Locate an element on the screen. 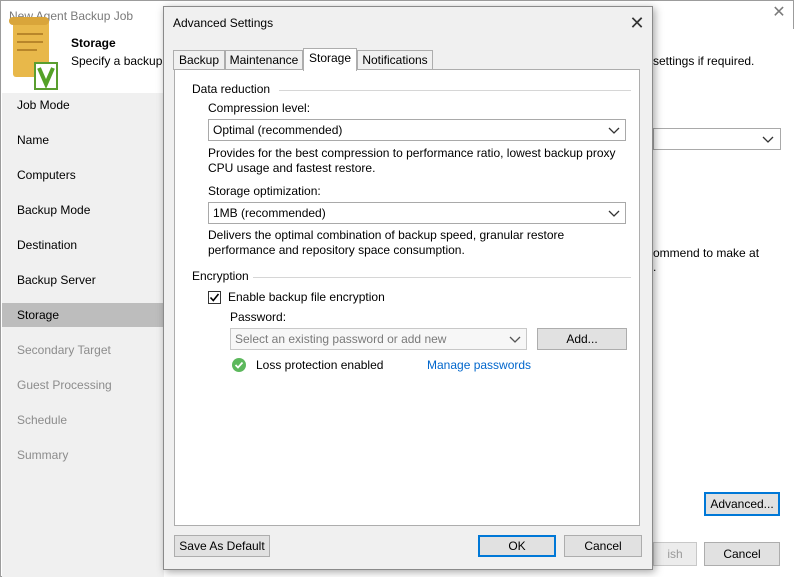 Image resolution: width=794 pixels, height=577 pixels. finish-button: ish is located at coordinates (675, 554).